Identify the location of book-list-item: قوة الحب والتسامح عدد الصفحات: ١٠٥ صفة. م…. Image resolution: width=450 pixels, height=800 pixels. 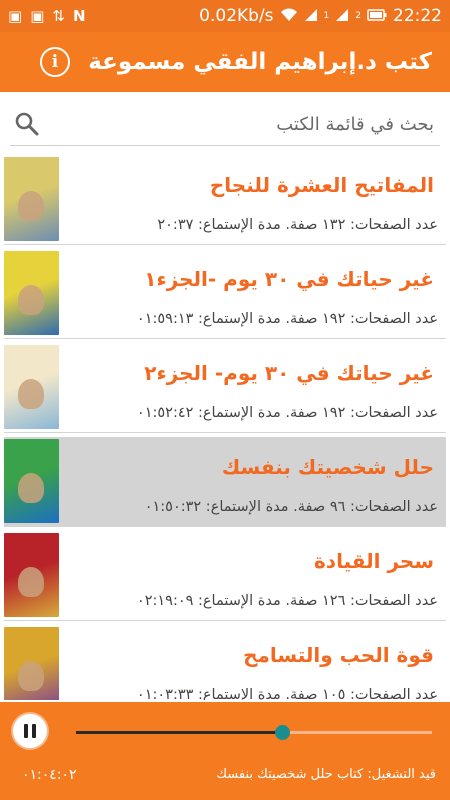
(225, 662).